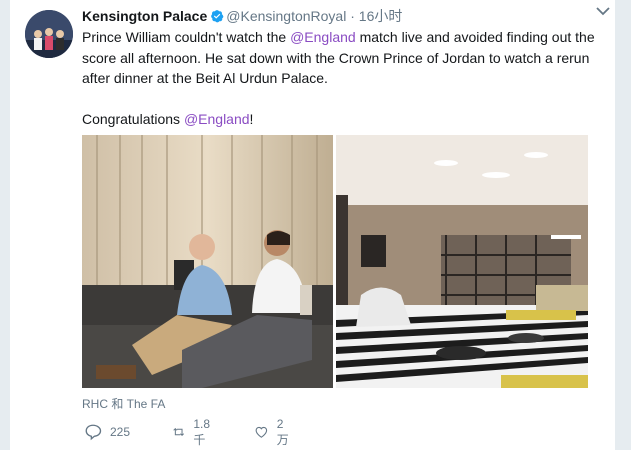  Describe the element at coordinates (120, 432) in the screenshot. I see `reply-count: 225` at that location.